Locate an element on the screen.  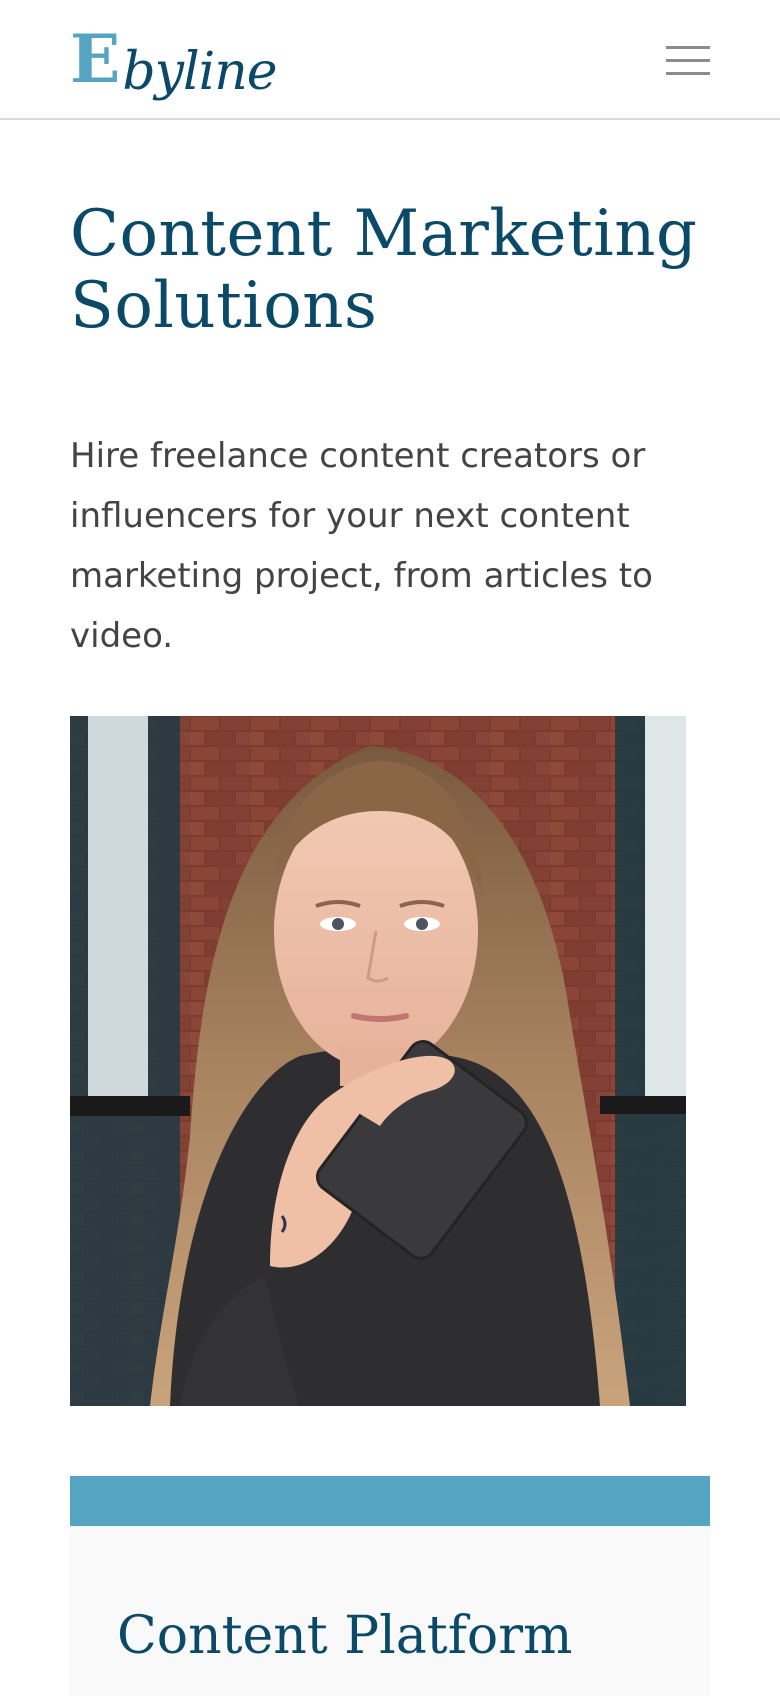
logo-wordmark: byline is located at coordinates (199, 72).